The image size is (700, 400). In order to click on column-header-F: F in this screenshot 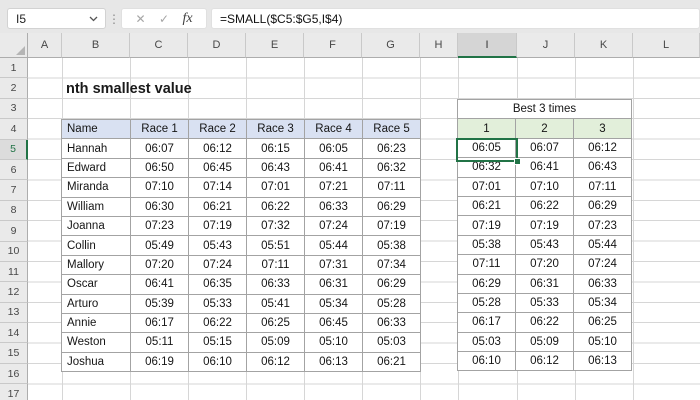, I will do `click(333, 45)`.